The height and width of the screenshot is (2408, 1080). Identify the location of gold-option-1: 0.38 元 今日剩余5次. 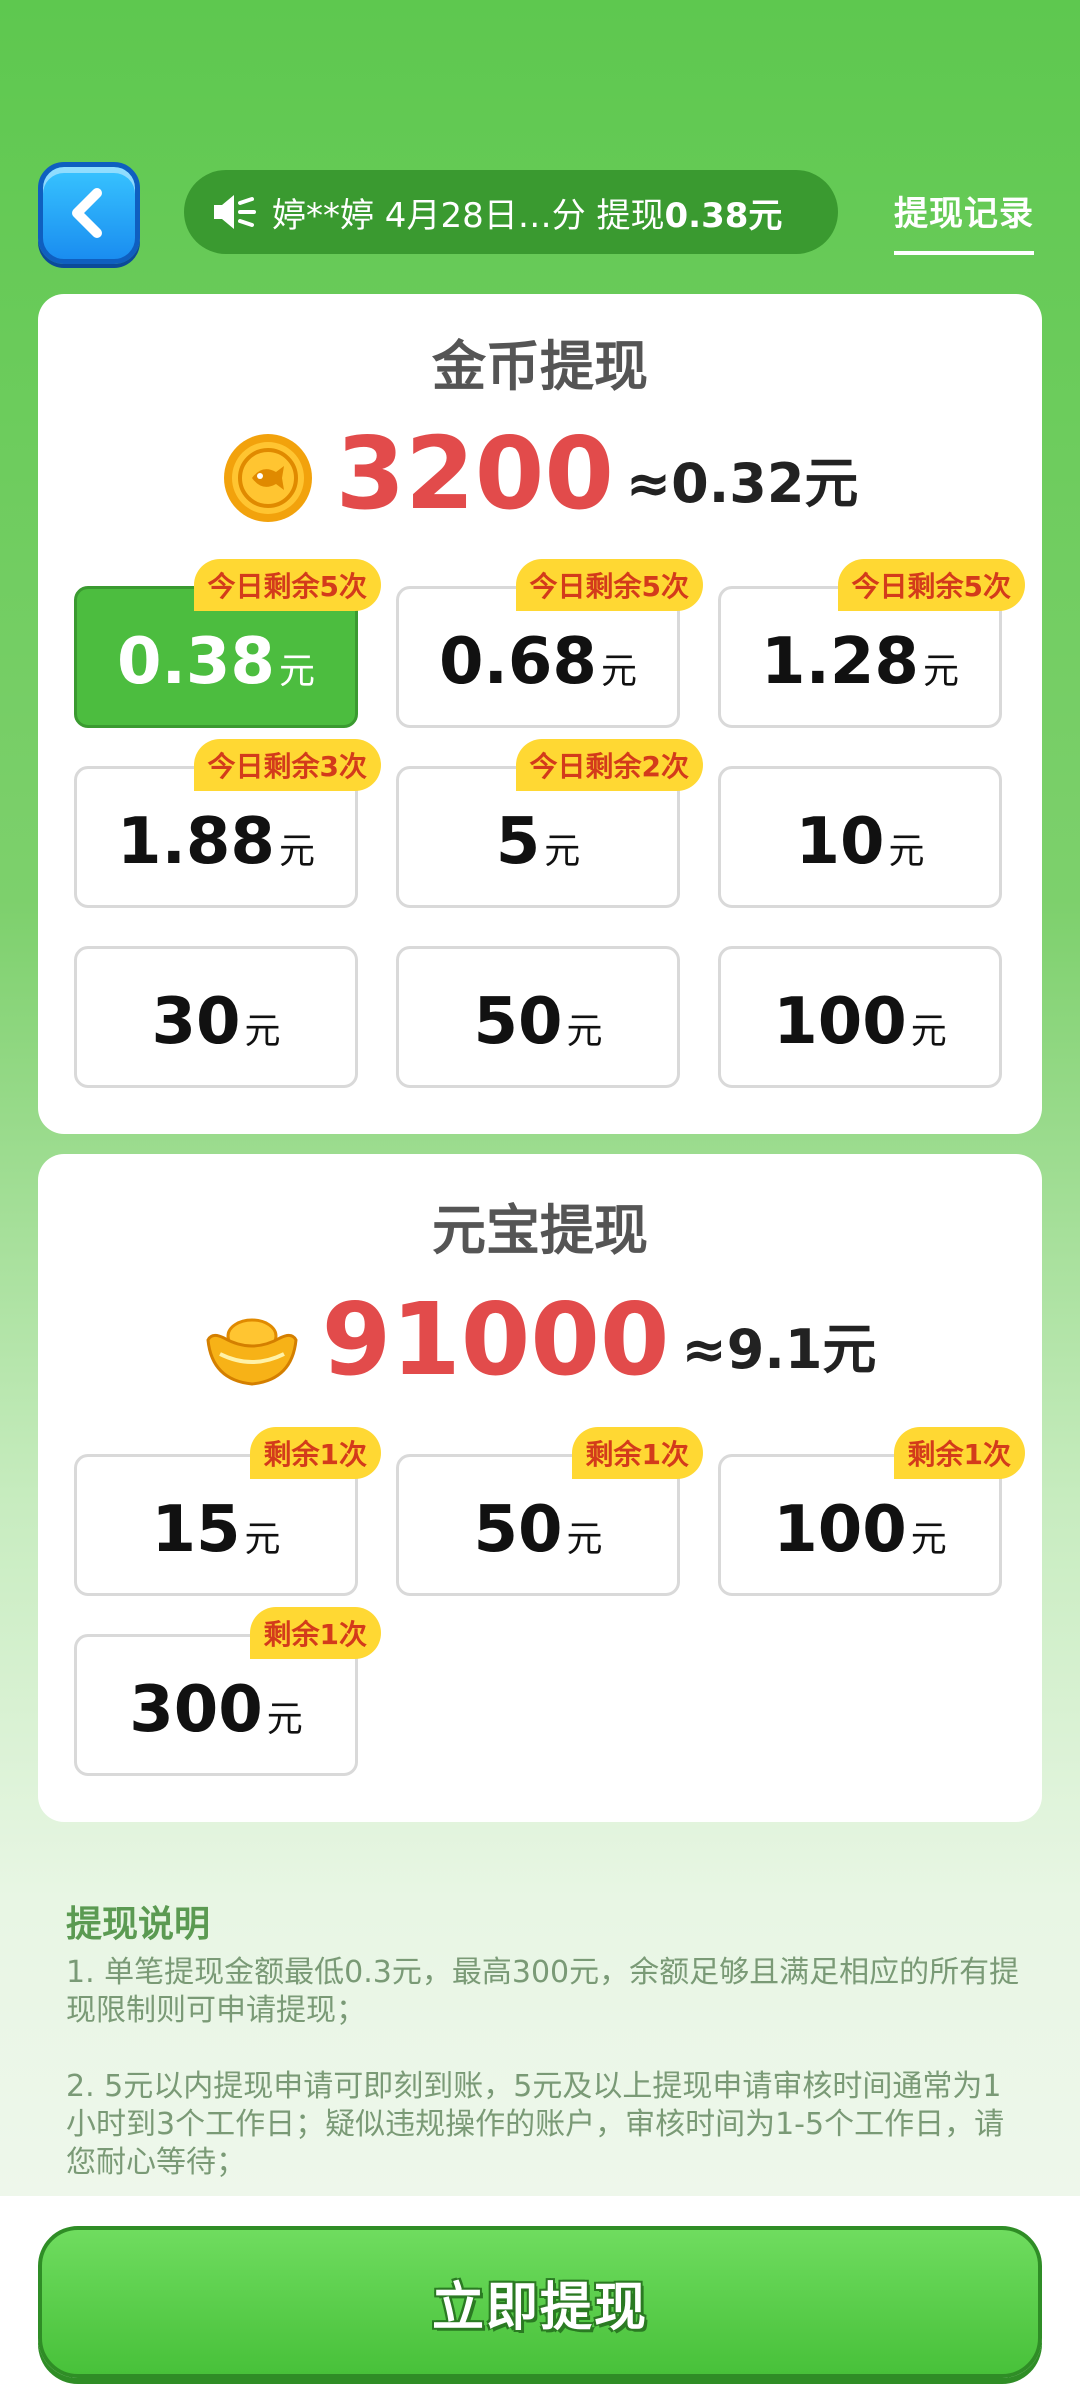
(227, 643).